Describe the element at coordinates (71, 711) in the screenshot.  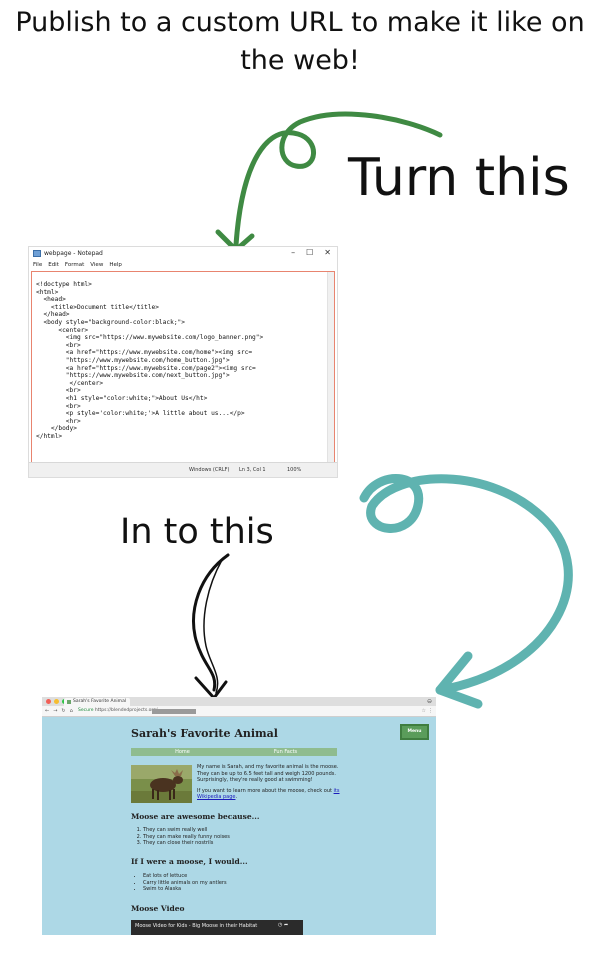
I see `home-icon: ⌂` at that location.